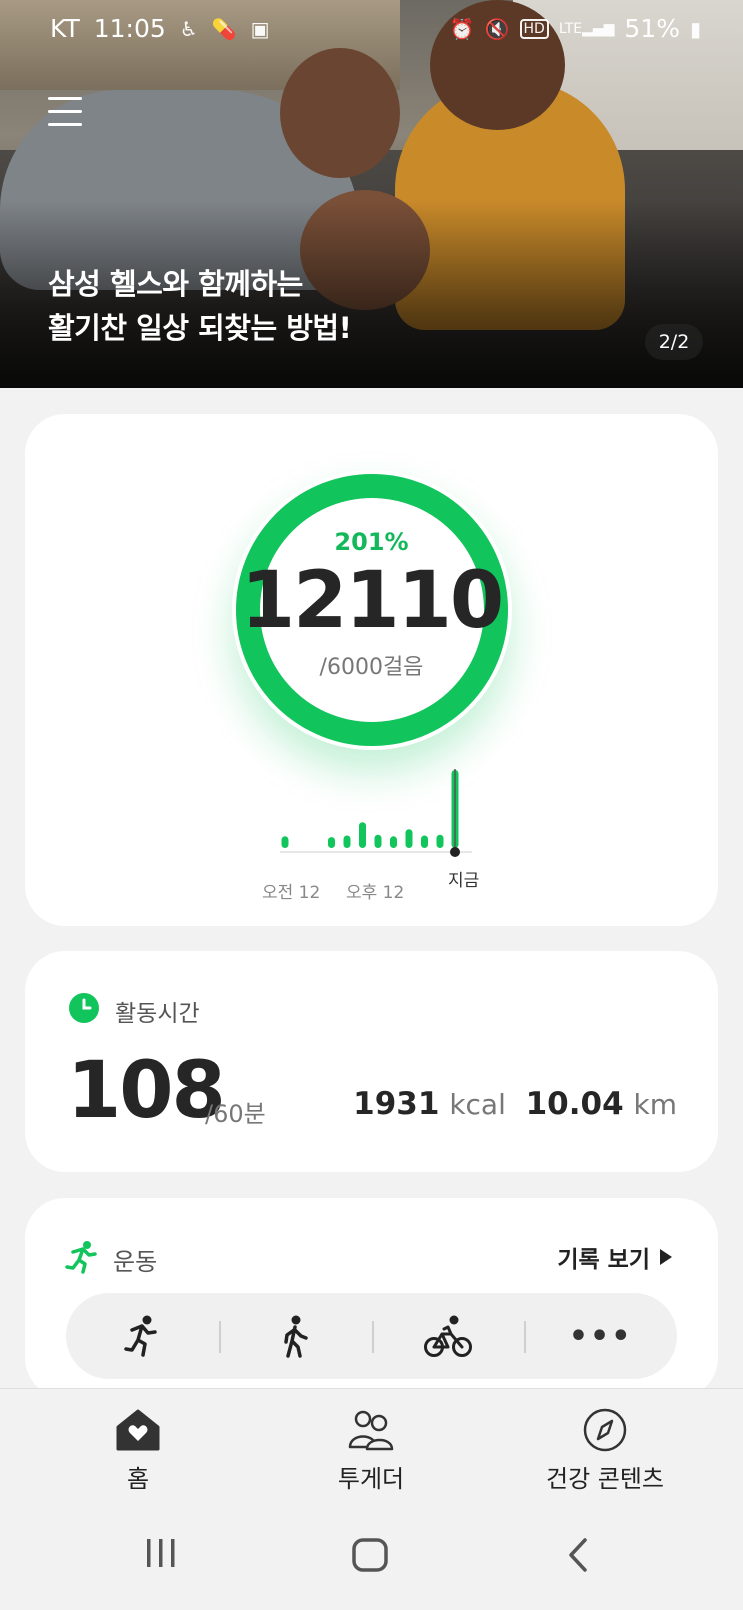  I want to click on distance-value: 10.04, so click(574, 1104).